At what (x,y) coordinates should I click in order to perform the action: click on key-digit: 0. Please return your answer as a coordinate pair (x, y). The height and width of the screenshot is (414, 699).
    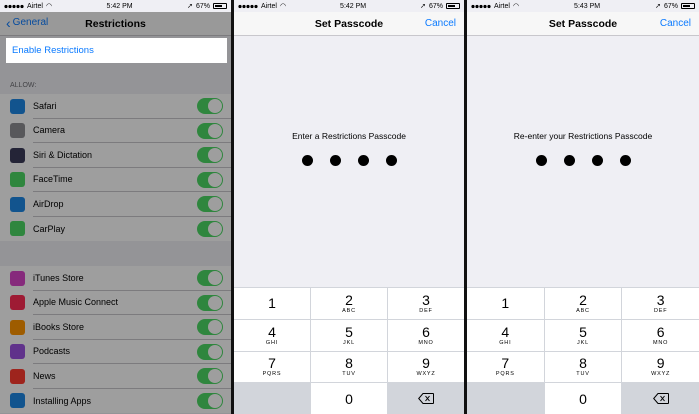
    Looking at the image, I should click on (583, 398).